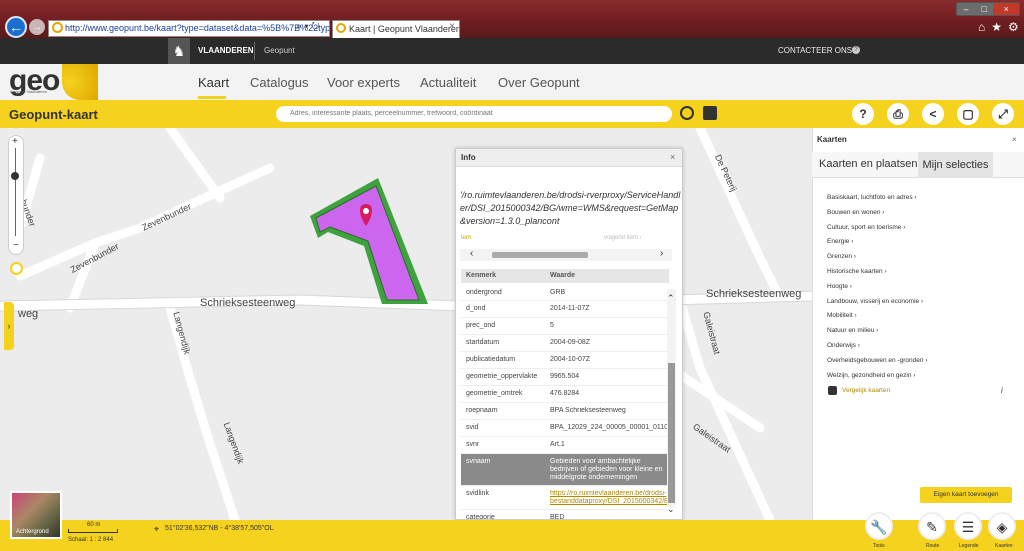 This screenshot has height=551, width=1024. Describe the element at coordinates (857, 271) in the screenshot. I see `map-category-item: Historische kaarten ›` at that location.